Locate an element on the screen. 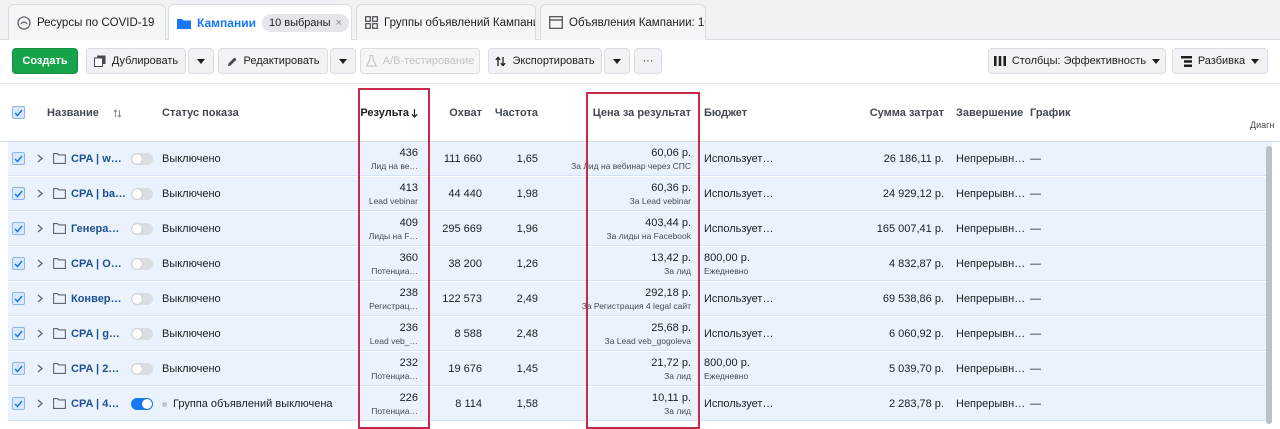 This screenshot has width=1280, height=429. col-header-amount-spent: Сумма затрат is located at coordinates (902, 113).